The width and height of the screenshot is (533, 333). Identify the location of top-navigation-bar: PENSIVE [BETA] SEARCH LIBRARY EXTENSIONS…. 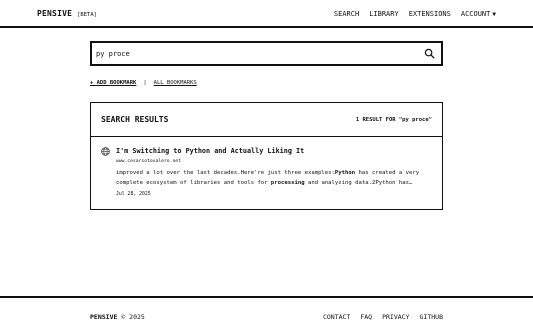
(266, 14).